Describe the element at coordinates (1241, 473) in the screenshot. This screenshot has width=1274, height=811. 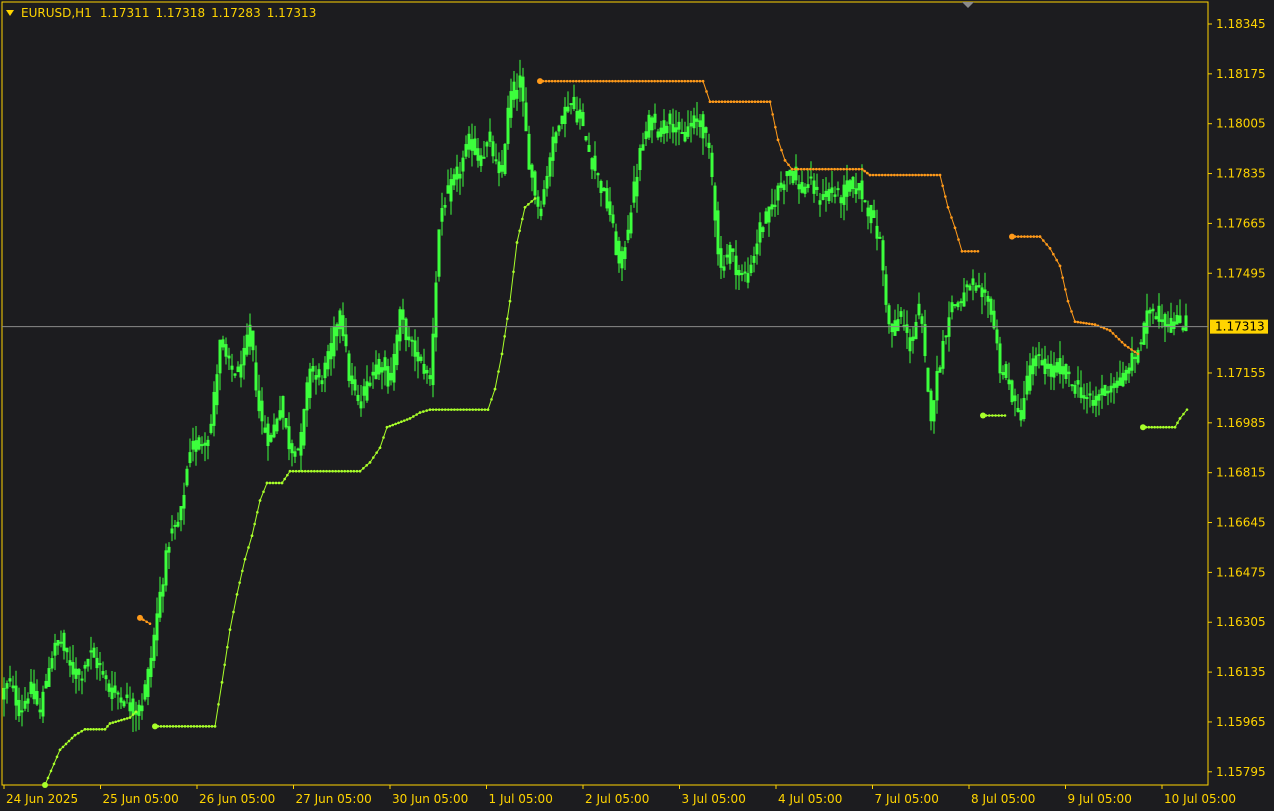
I see `y-axis-tick-label: 1.16815` at that location.